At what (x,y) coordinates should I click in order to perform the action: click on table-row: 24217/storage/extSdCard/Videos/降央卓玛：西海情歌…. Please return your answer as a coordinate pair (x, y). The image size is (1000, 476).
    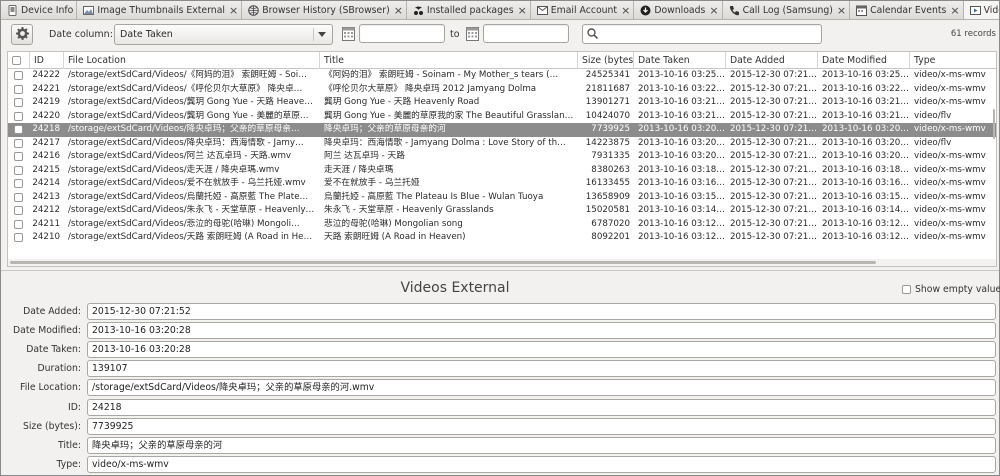
    Looking at the image, I should click on (502, 144).